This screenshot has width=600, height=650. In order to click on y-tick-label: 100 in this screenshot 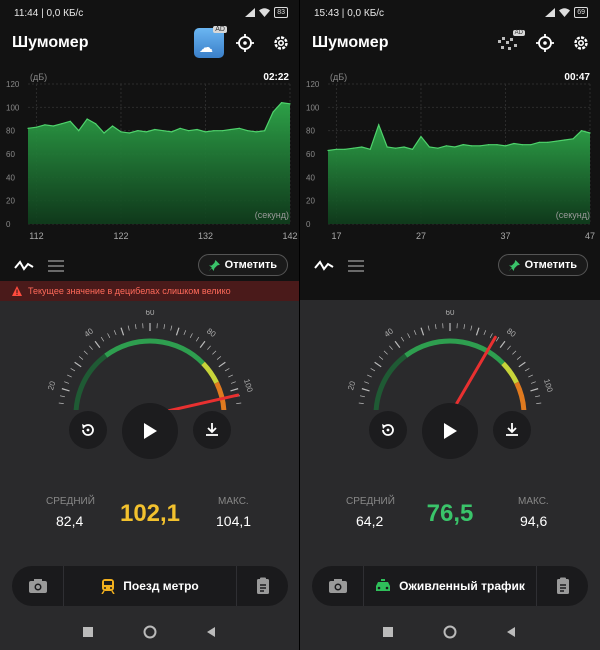, I will do `click(313, 107)`.